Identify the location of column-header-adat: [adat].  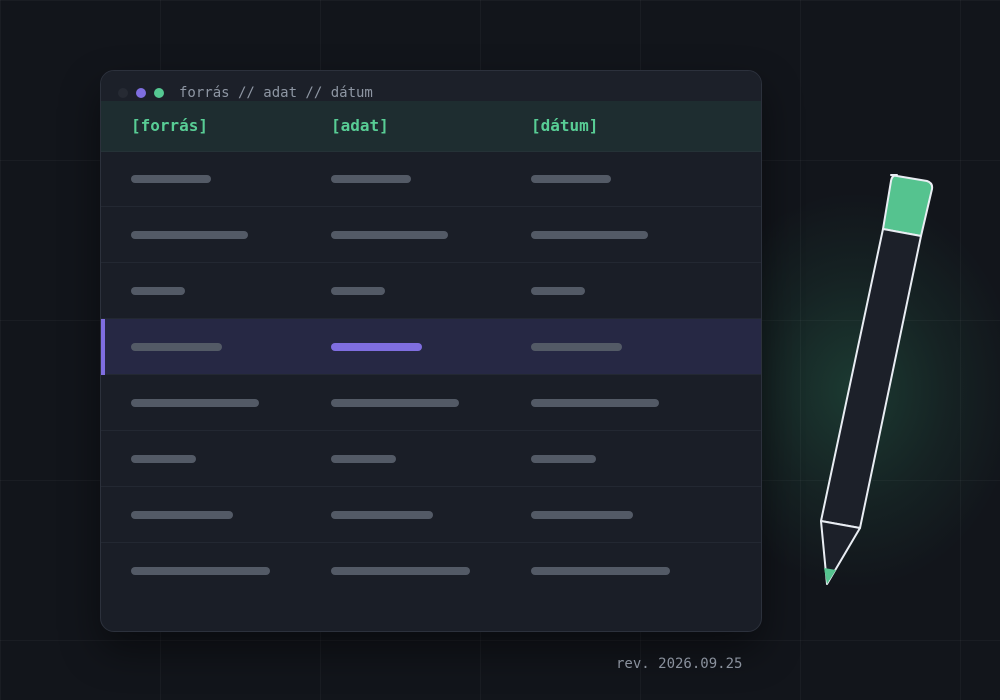
(360, 126).